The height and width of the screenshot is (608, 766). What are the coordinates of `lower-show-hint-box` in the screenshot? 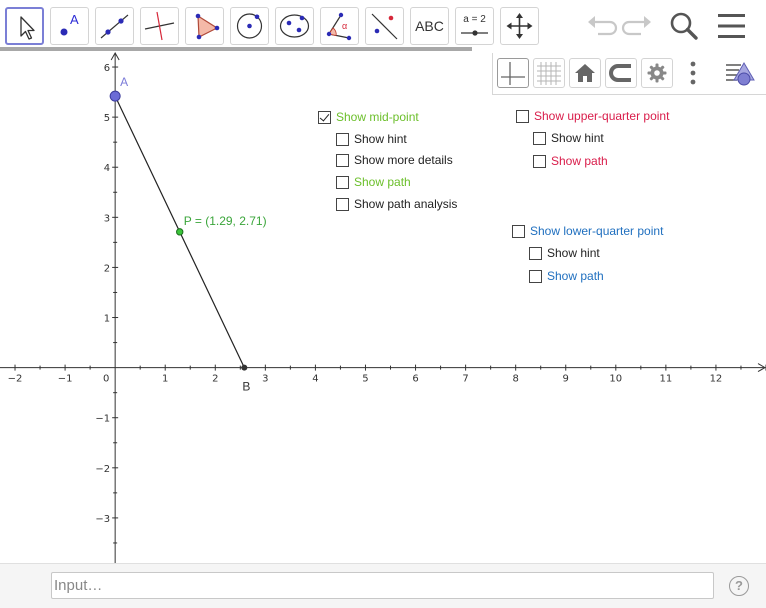 It's located at (535, 253).